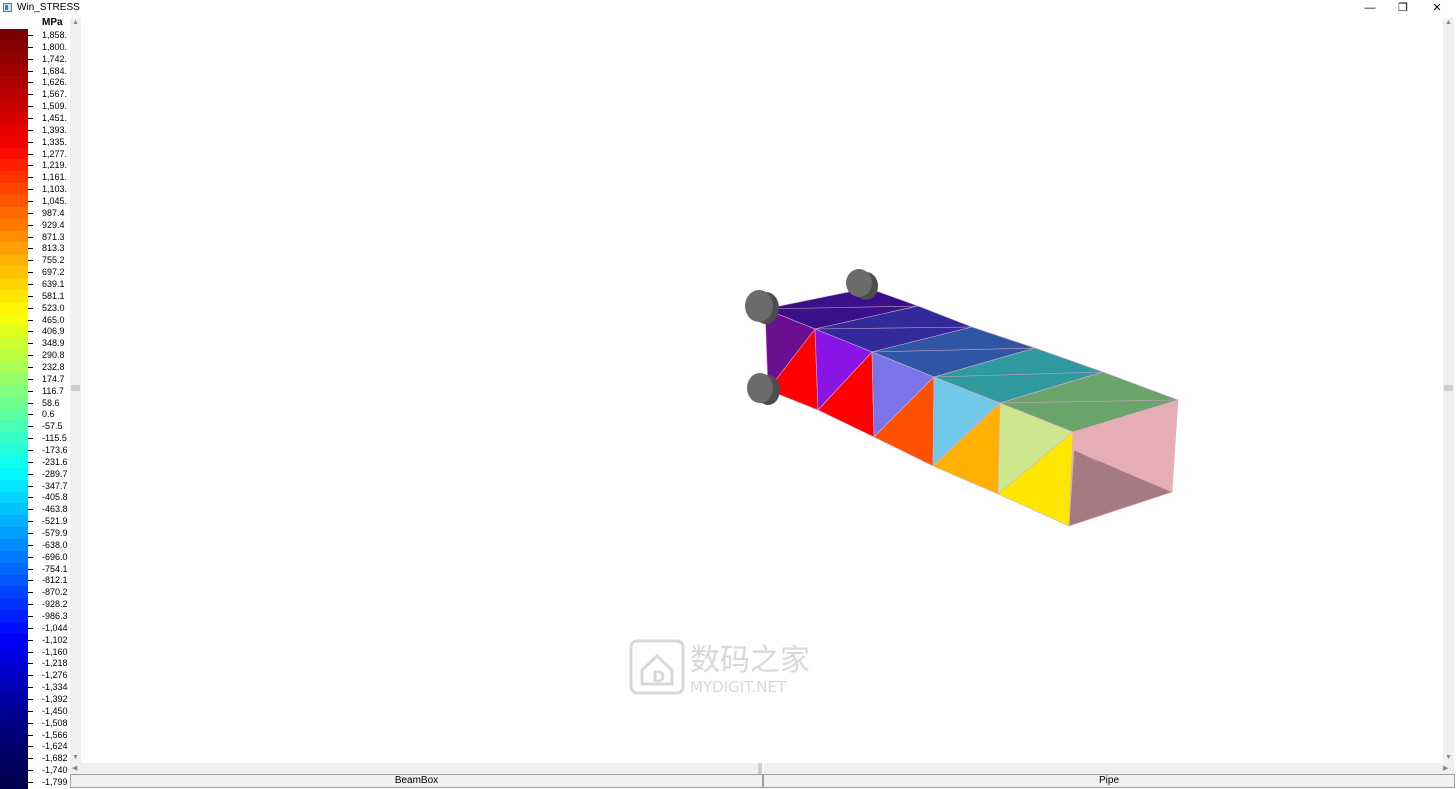 The height and width of the screenshot is (789, 1456). What do you see at coordinates (55, 533) in the screenshot?
I see `legend-label: -579.9` at bounding box center [55, 533].